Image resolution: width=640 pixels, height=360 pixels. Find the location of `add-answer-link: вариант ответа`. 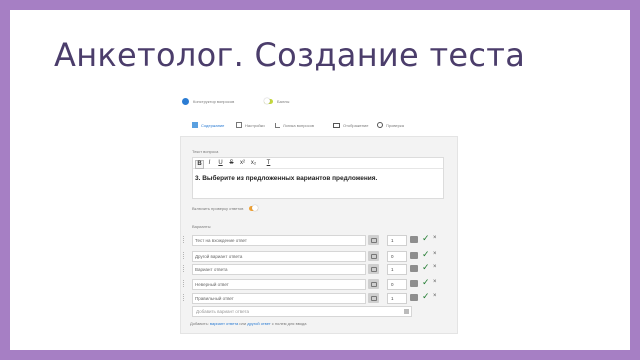

add-answer-link: вариант ответа is located at coordinates (224, 323).